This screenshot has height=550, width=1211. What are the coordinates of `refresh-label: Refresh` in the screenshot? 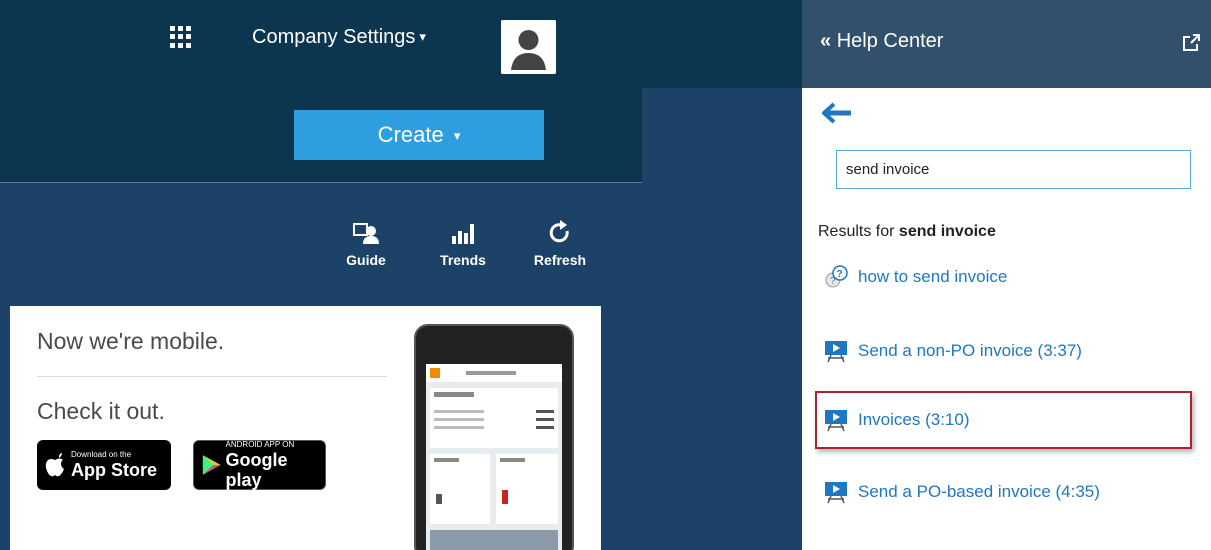 It's located at (560, 260).